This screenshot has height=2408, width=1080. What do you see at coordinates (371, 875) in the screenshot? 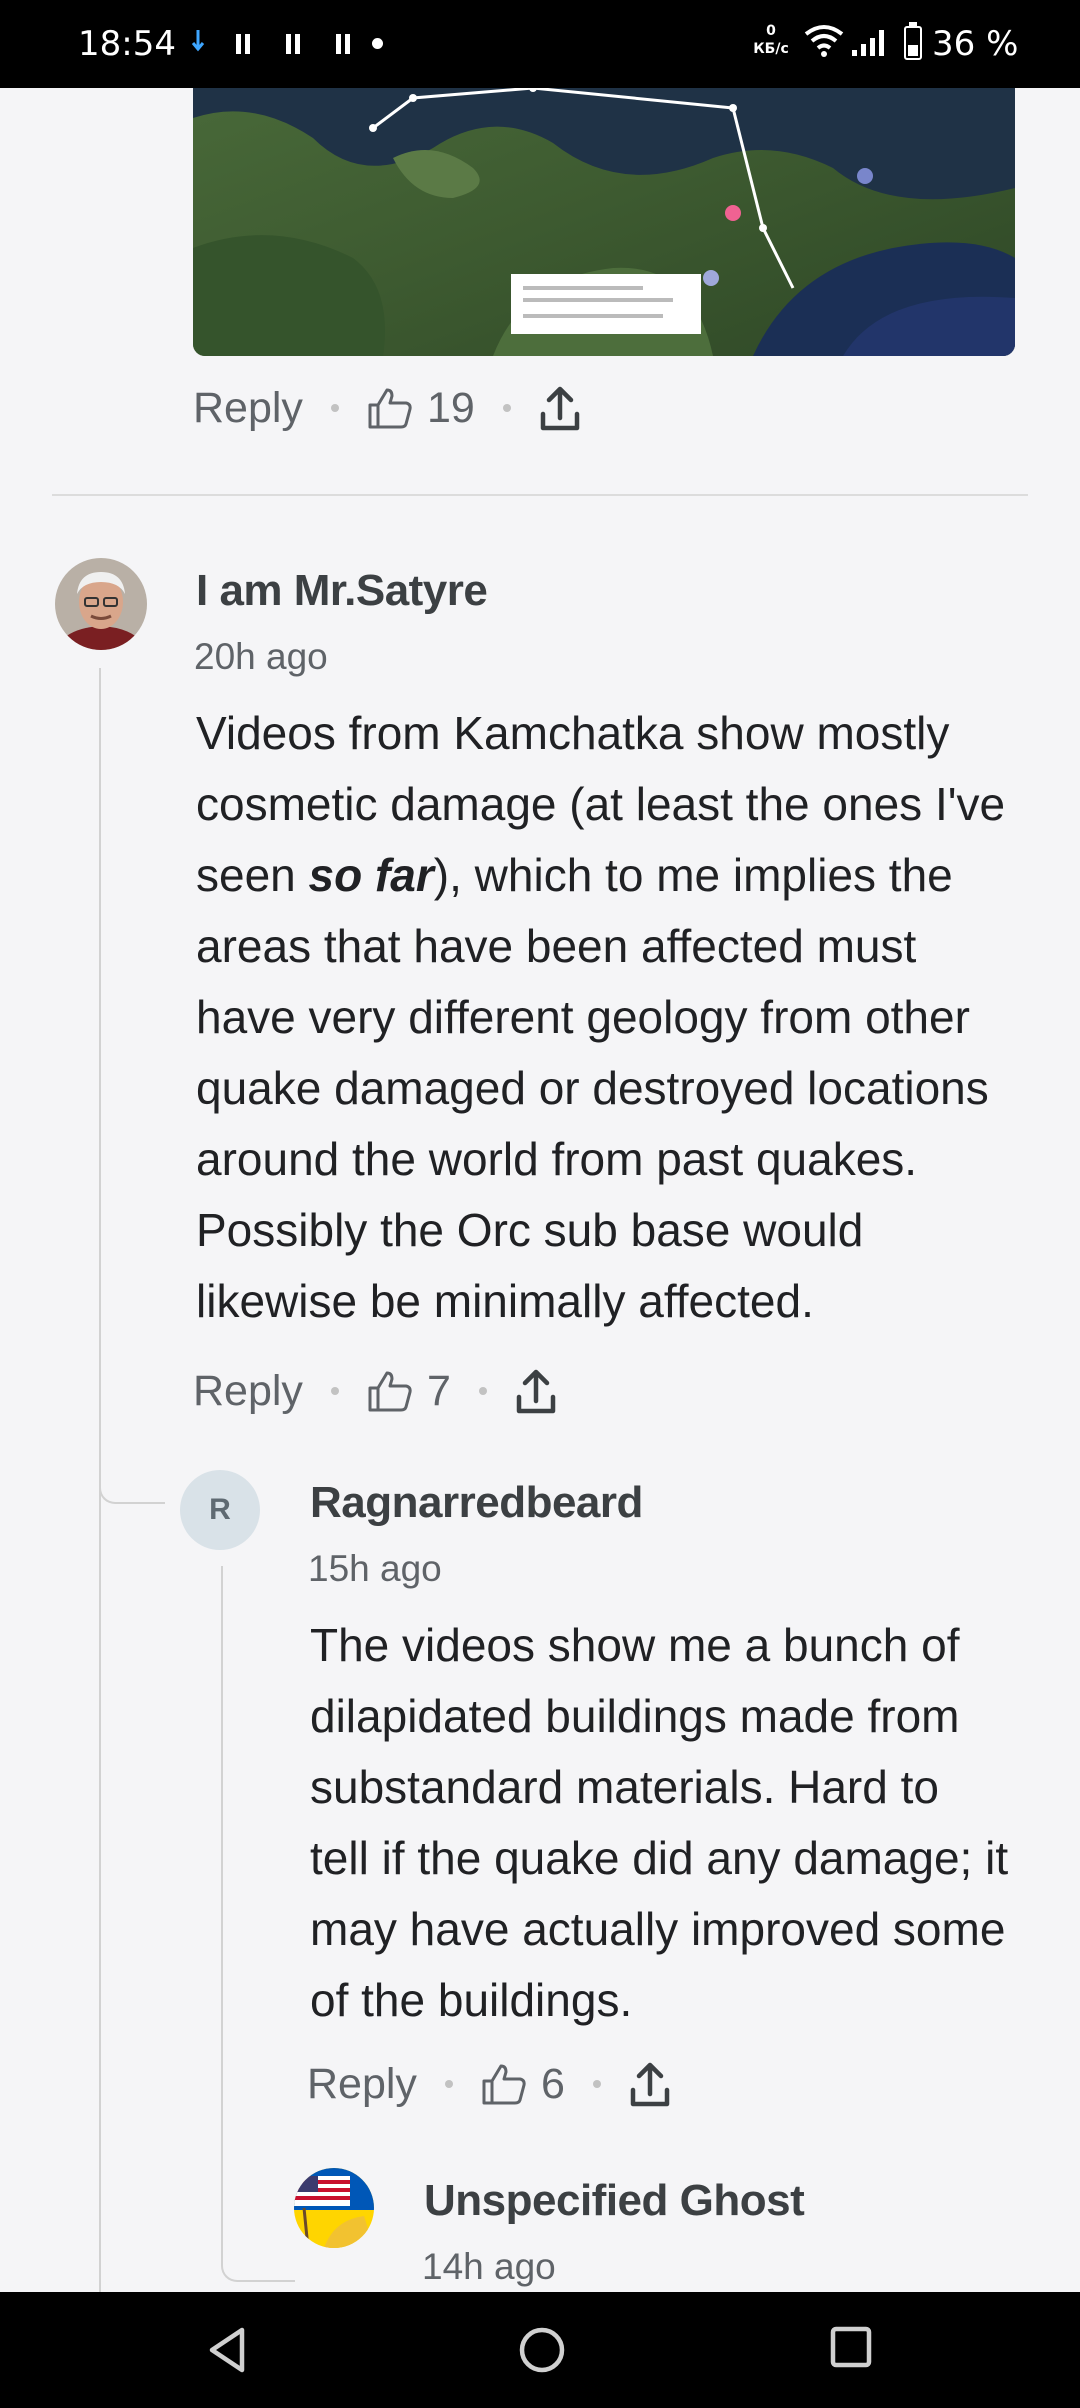
I see `comment-body-emphasis: so far` at bounding box center [371, 875].